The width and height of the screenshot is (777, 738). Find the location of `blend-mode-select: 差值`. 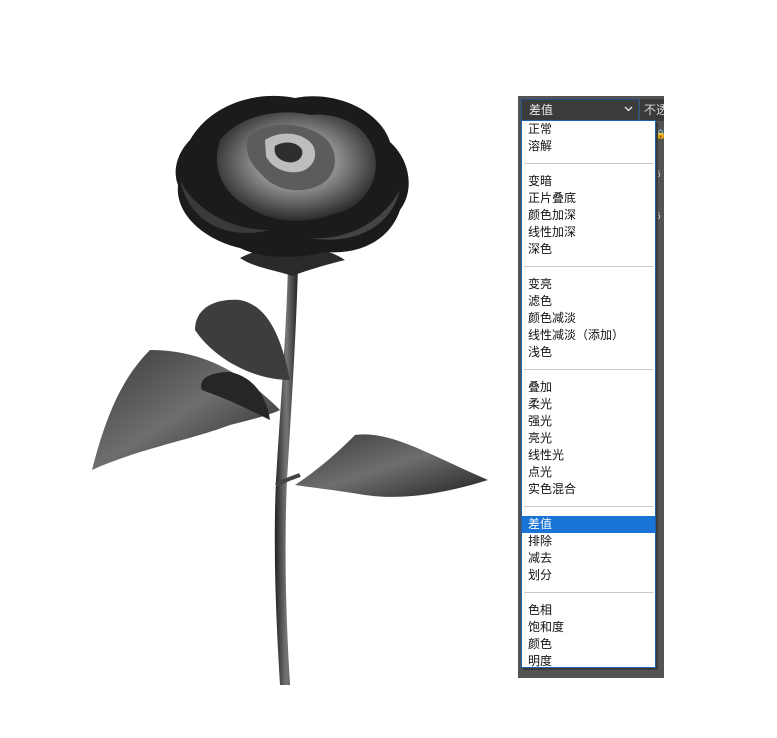

blend-mode-select: 差值 is located at coordinates (580, 110).